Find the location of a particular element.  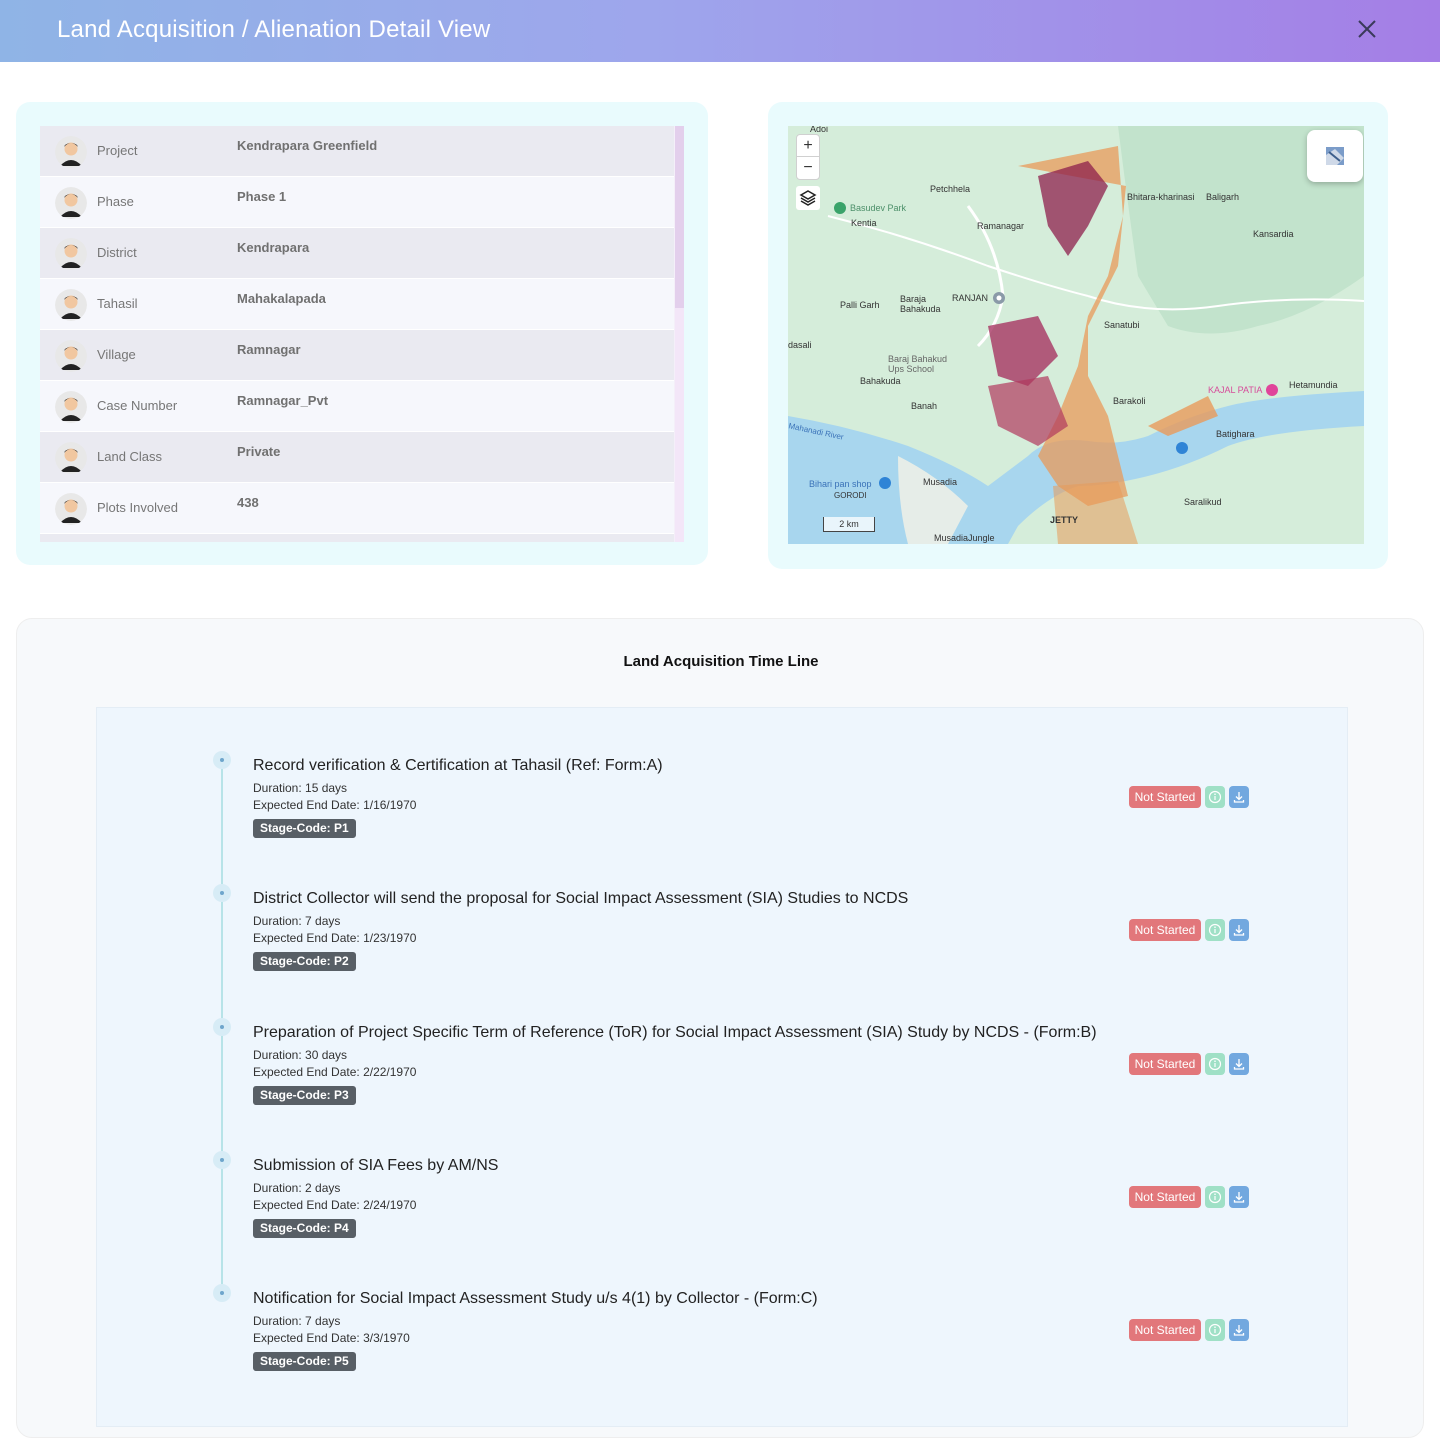

map-place-label: Banah is located at coordinates (924, 406).